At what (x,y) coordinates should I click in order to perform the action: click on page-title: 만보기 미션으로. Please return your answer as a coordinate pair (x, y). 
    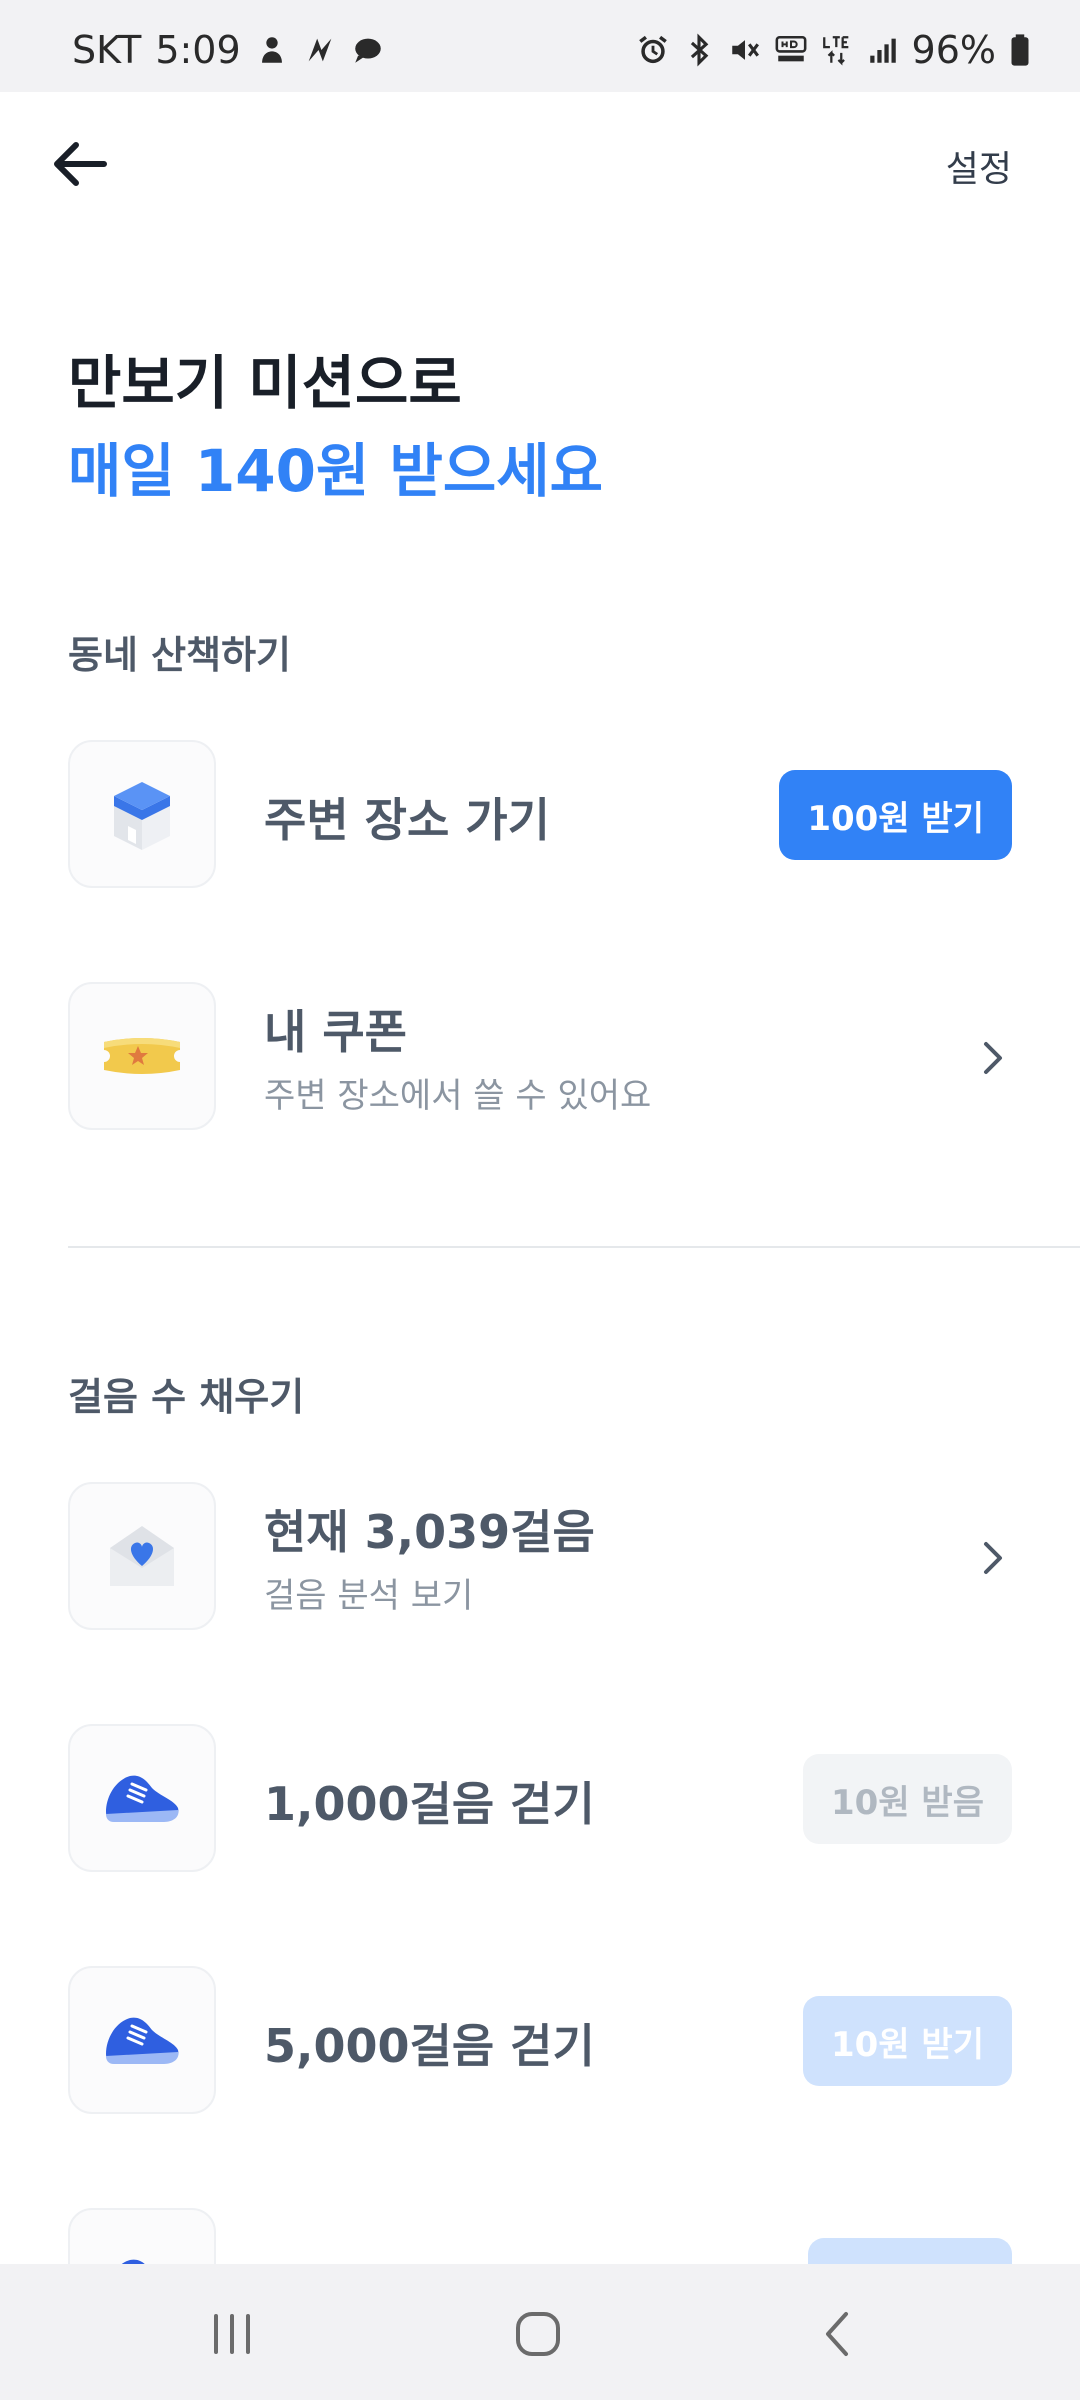
    Looking at the image, I should click on (265, 383).